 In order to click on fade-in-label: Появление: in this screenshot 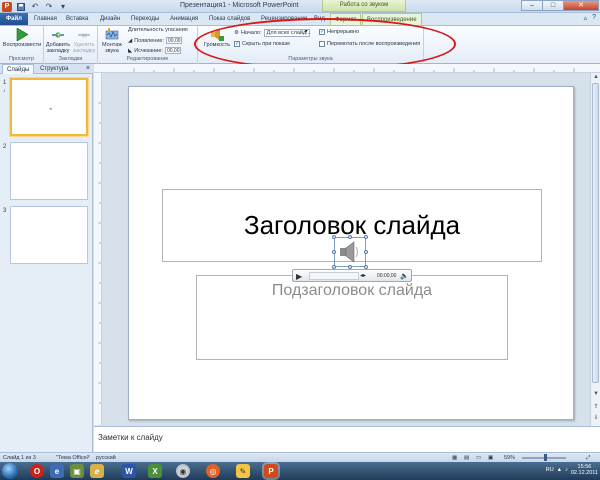, I will do `click(149, 40)`.